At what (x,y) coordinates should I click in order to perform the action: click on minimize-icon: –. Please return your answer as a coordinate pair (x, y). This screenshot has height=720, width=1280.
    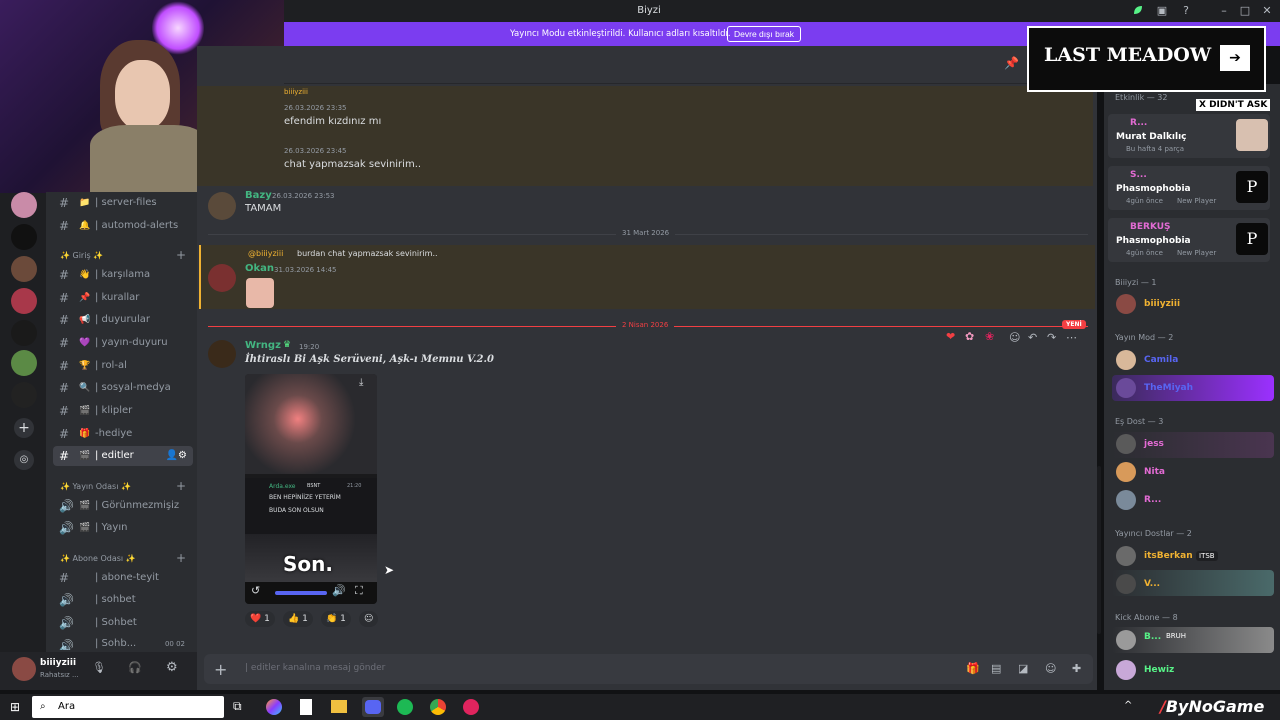
    Looking at the image, I should click on (1224, 11).